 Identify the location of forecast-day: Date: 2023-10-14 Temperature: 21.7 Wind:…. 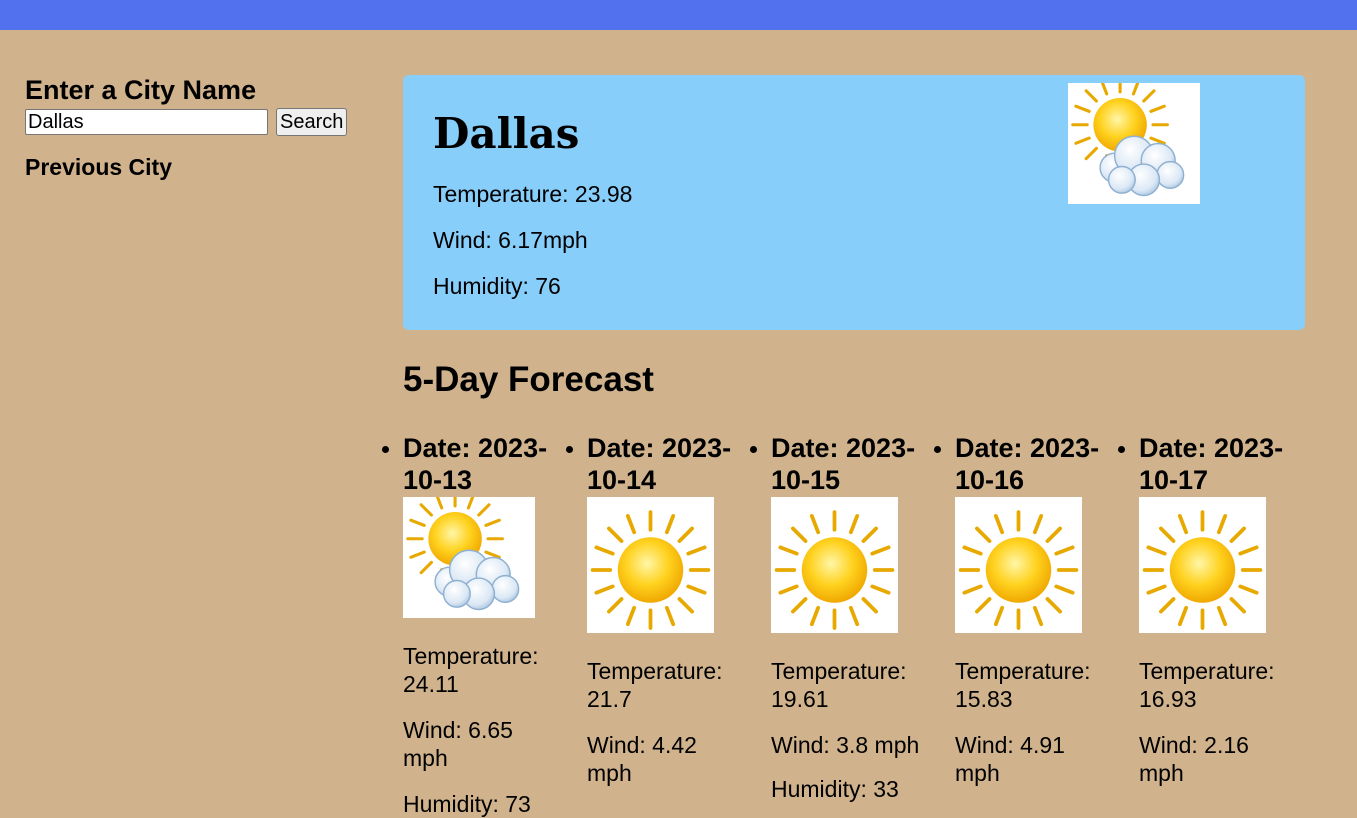
(656, 609).